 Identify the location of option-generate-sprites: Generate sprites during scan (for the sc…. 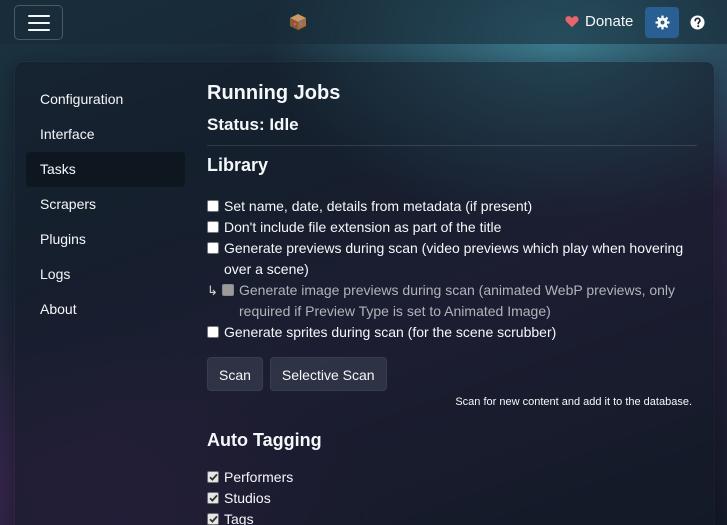
(452, 332).